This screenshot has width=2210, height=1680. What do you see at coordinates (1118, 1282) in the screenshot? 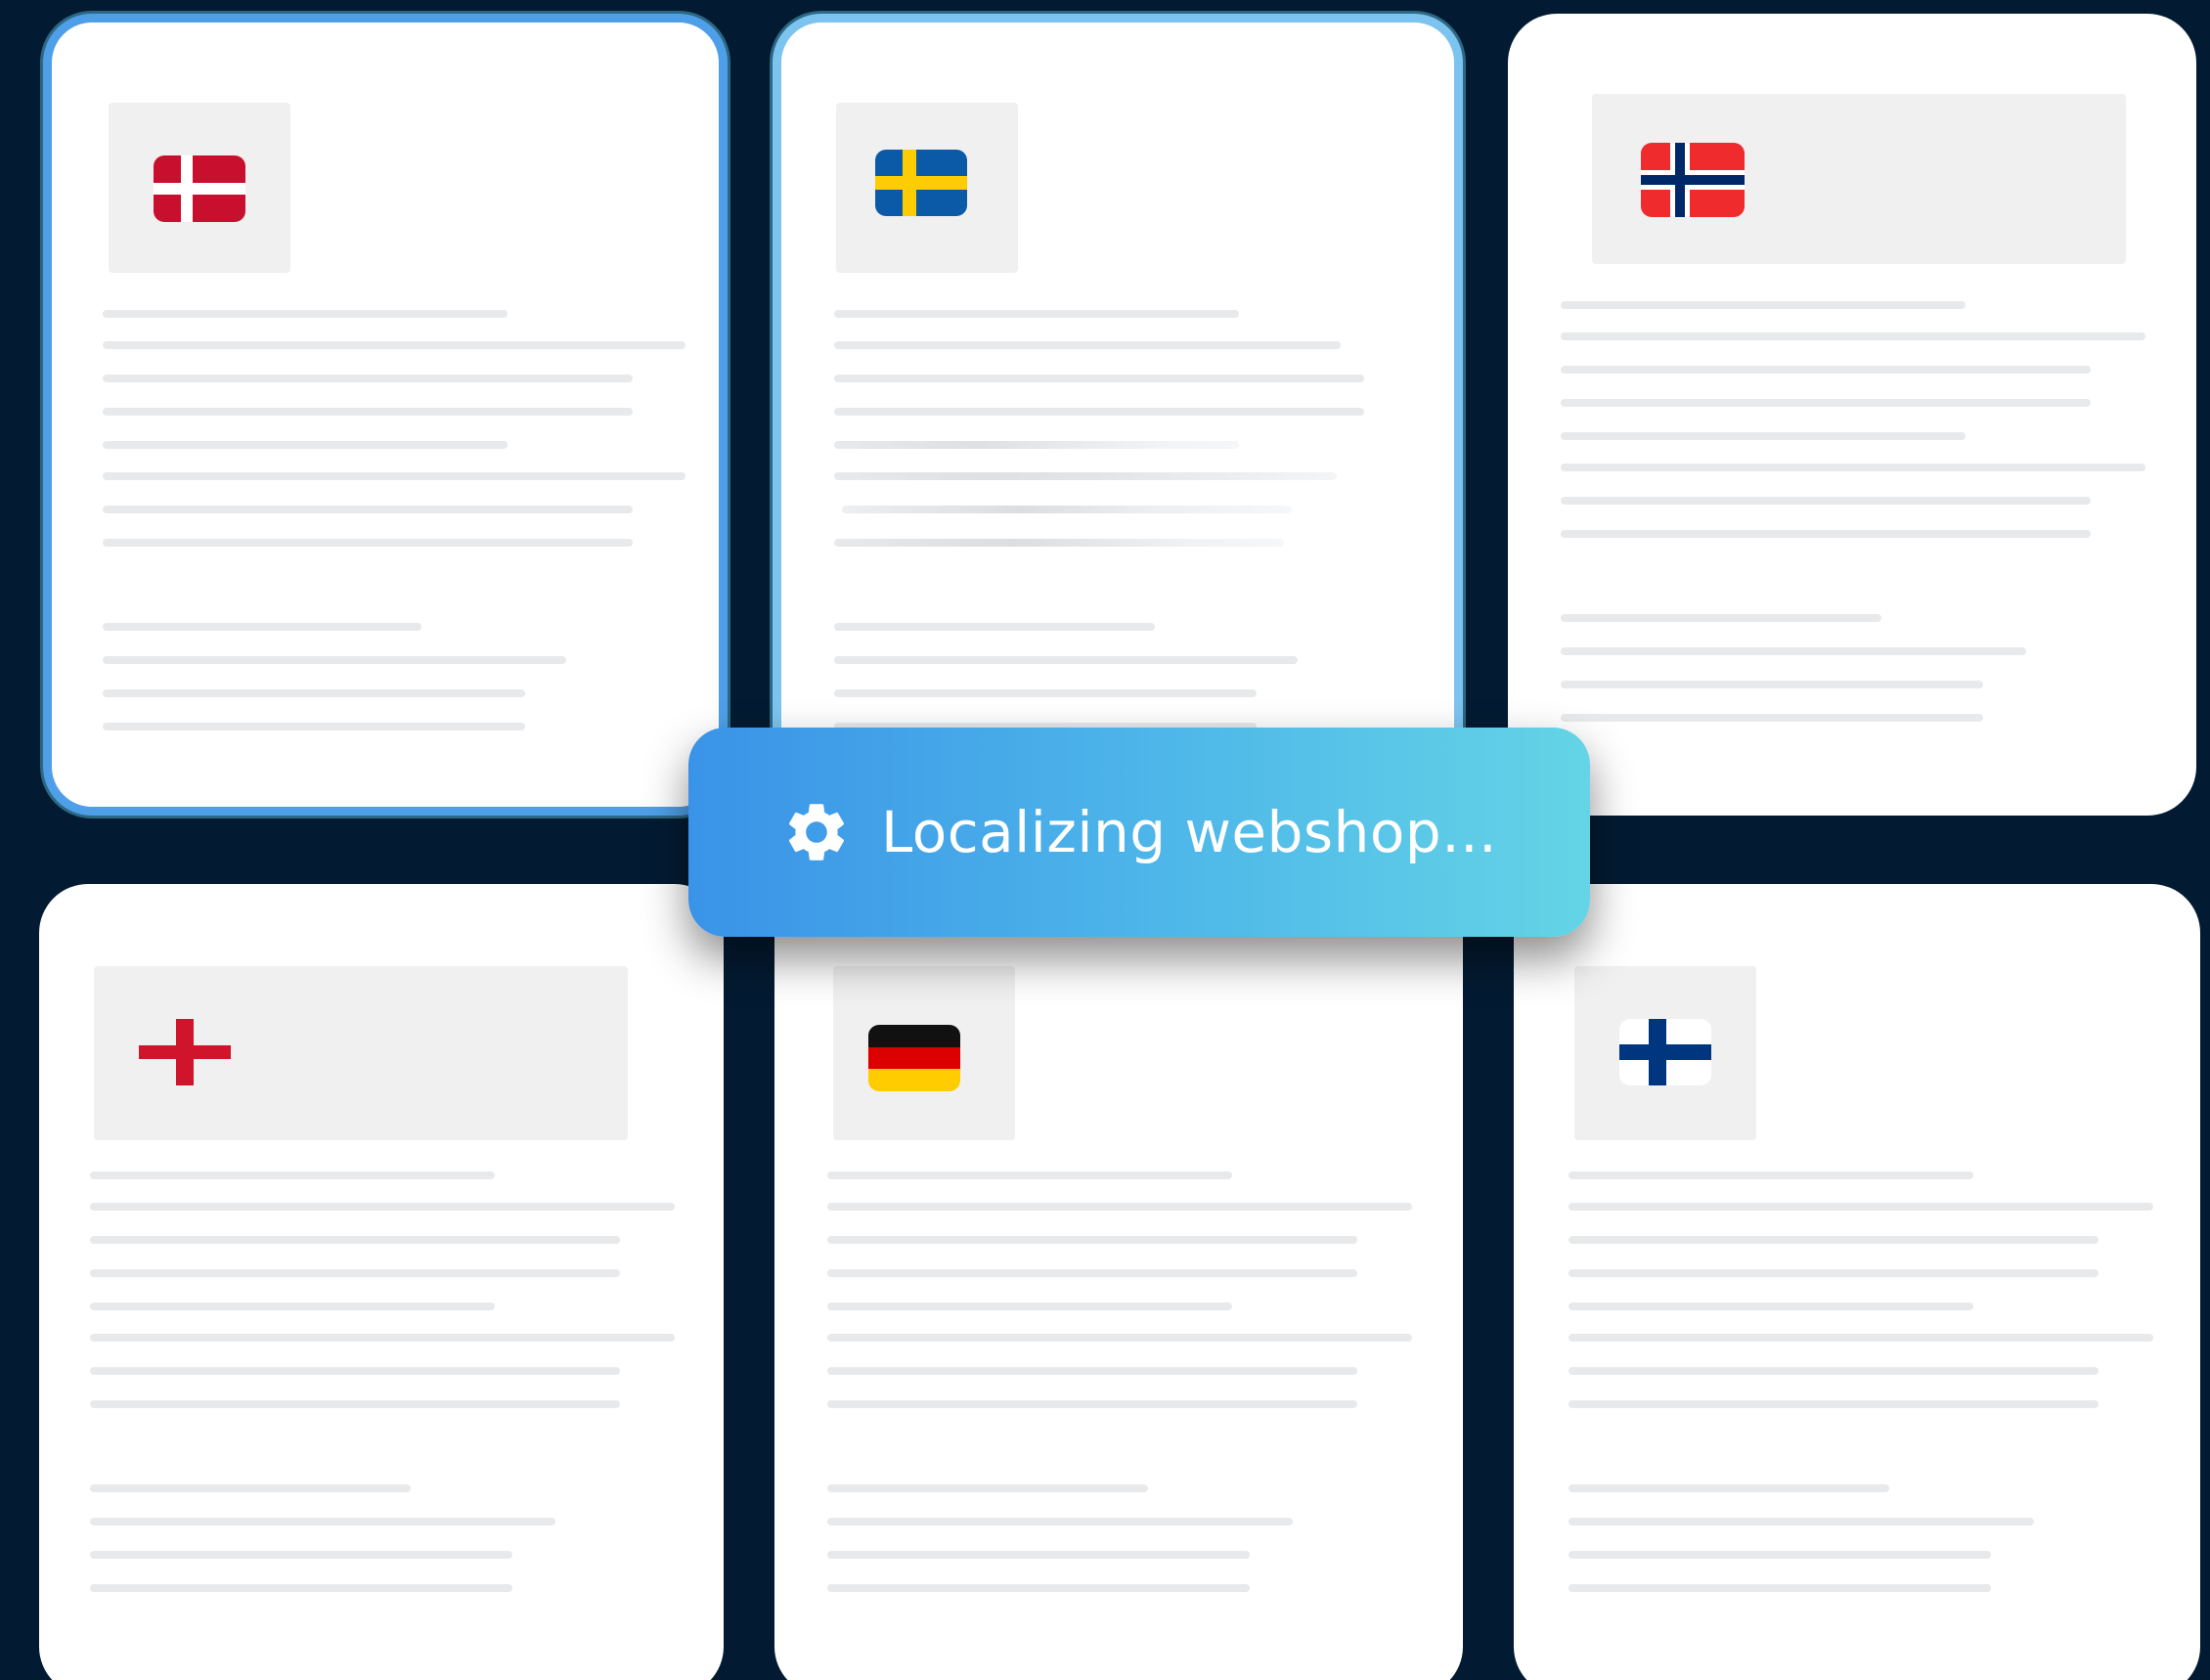
I see `page-card-germany` at bounding box center [1118, 1282].